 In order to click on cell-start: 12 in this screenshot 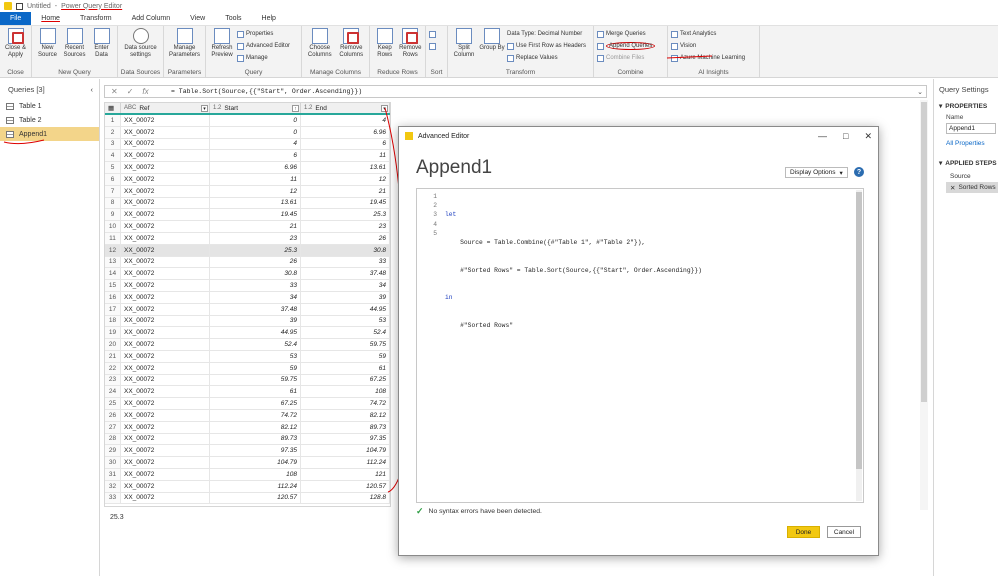, I will do `click(255, 191)`.